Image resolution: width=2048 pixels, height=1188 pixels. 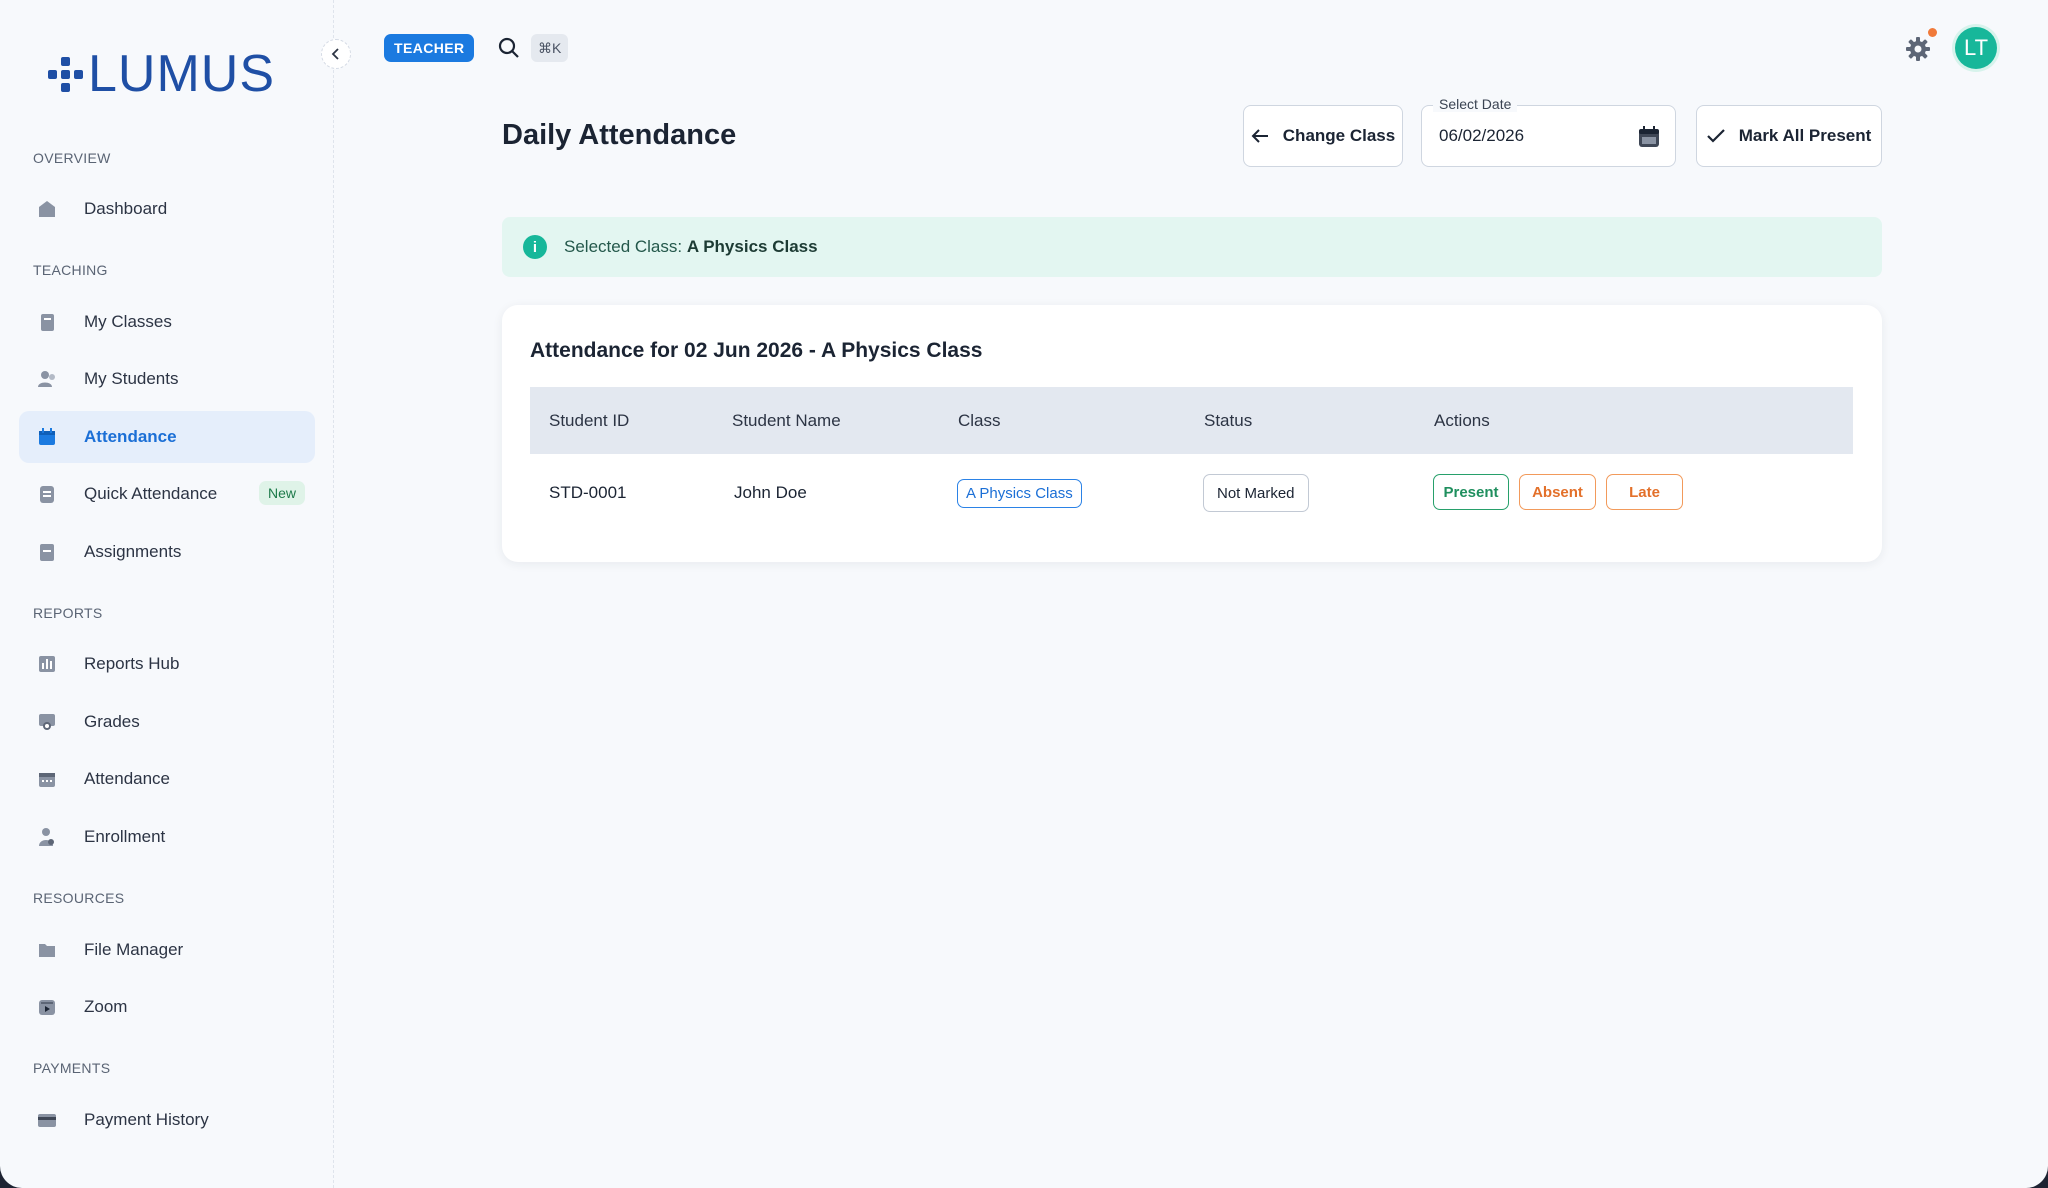 What do you see at coordinates (1471, 492) in the screenshot?
I see `present-button: Present` at bounding box center [1471, 492].